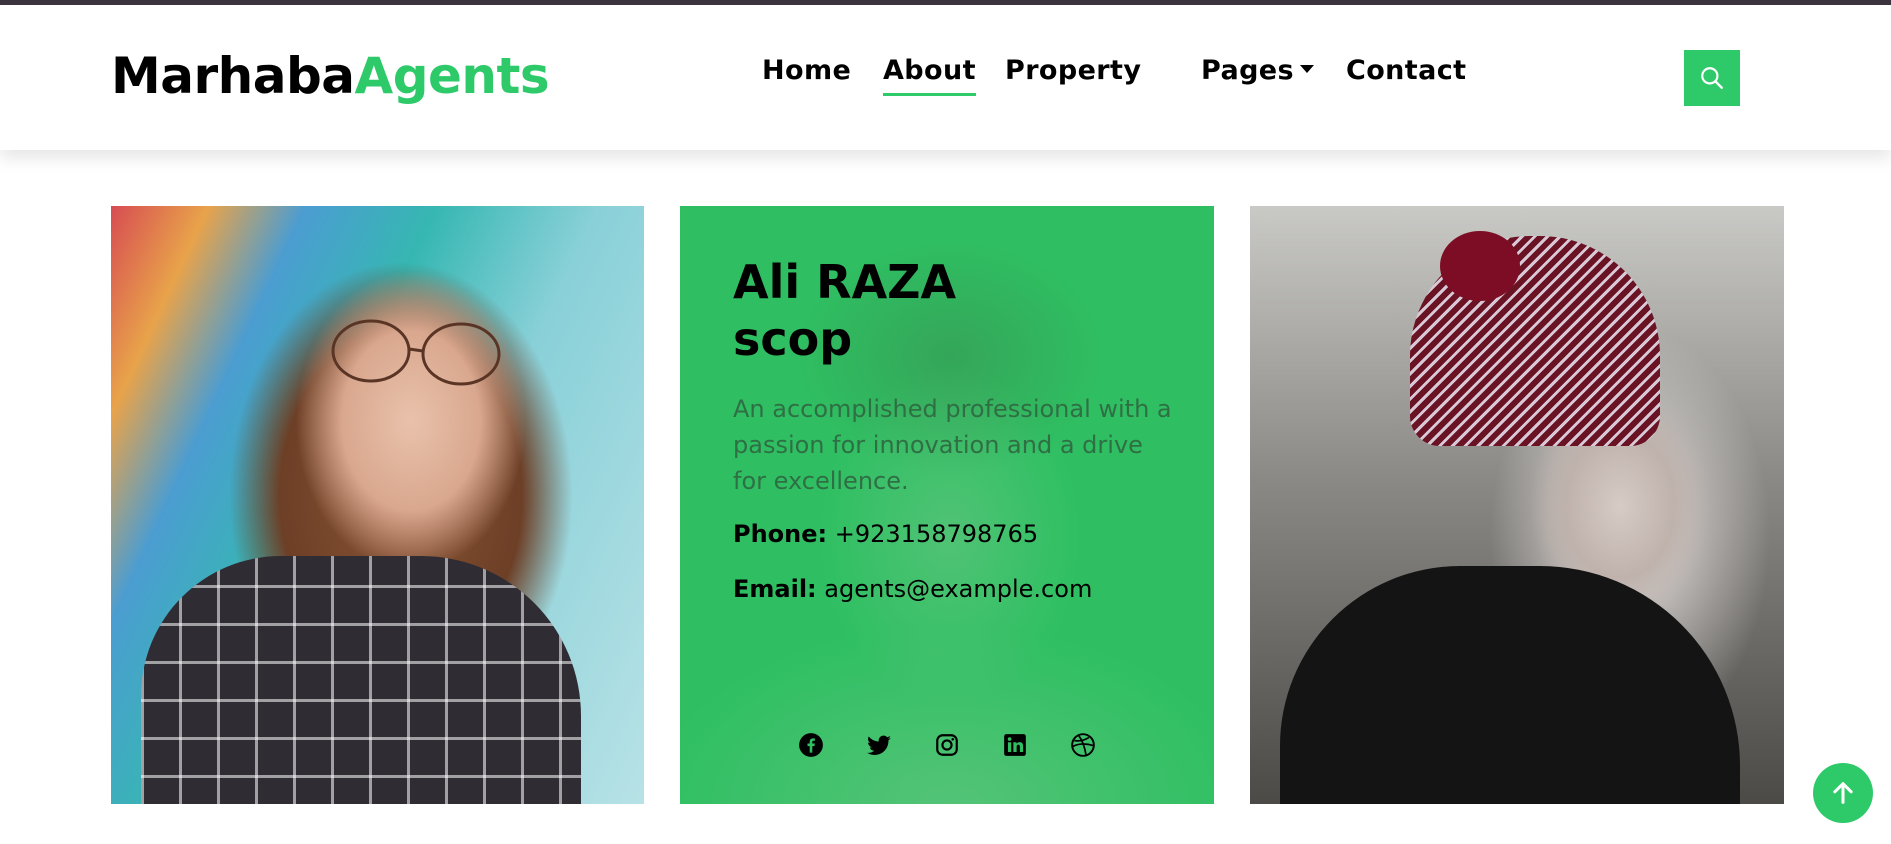  What do you see at coordinates (1406, 70) in the screenshot?
I see `nav-contact: Contact` at bounding box center [1406, 70].